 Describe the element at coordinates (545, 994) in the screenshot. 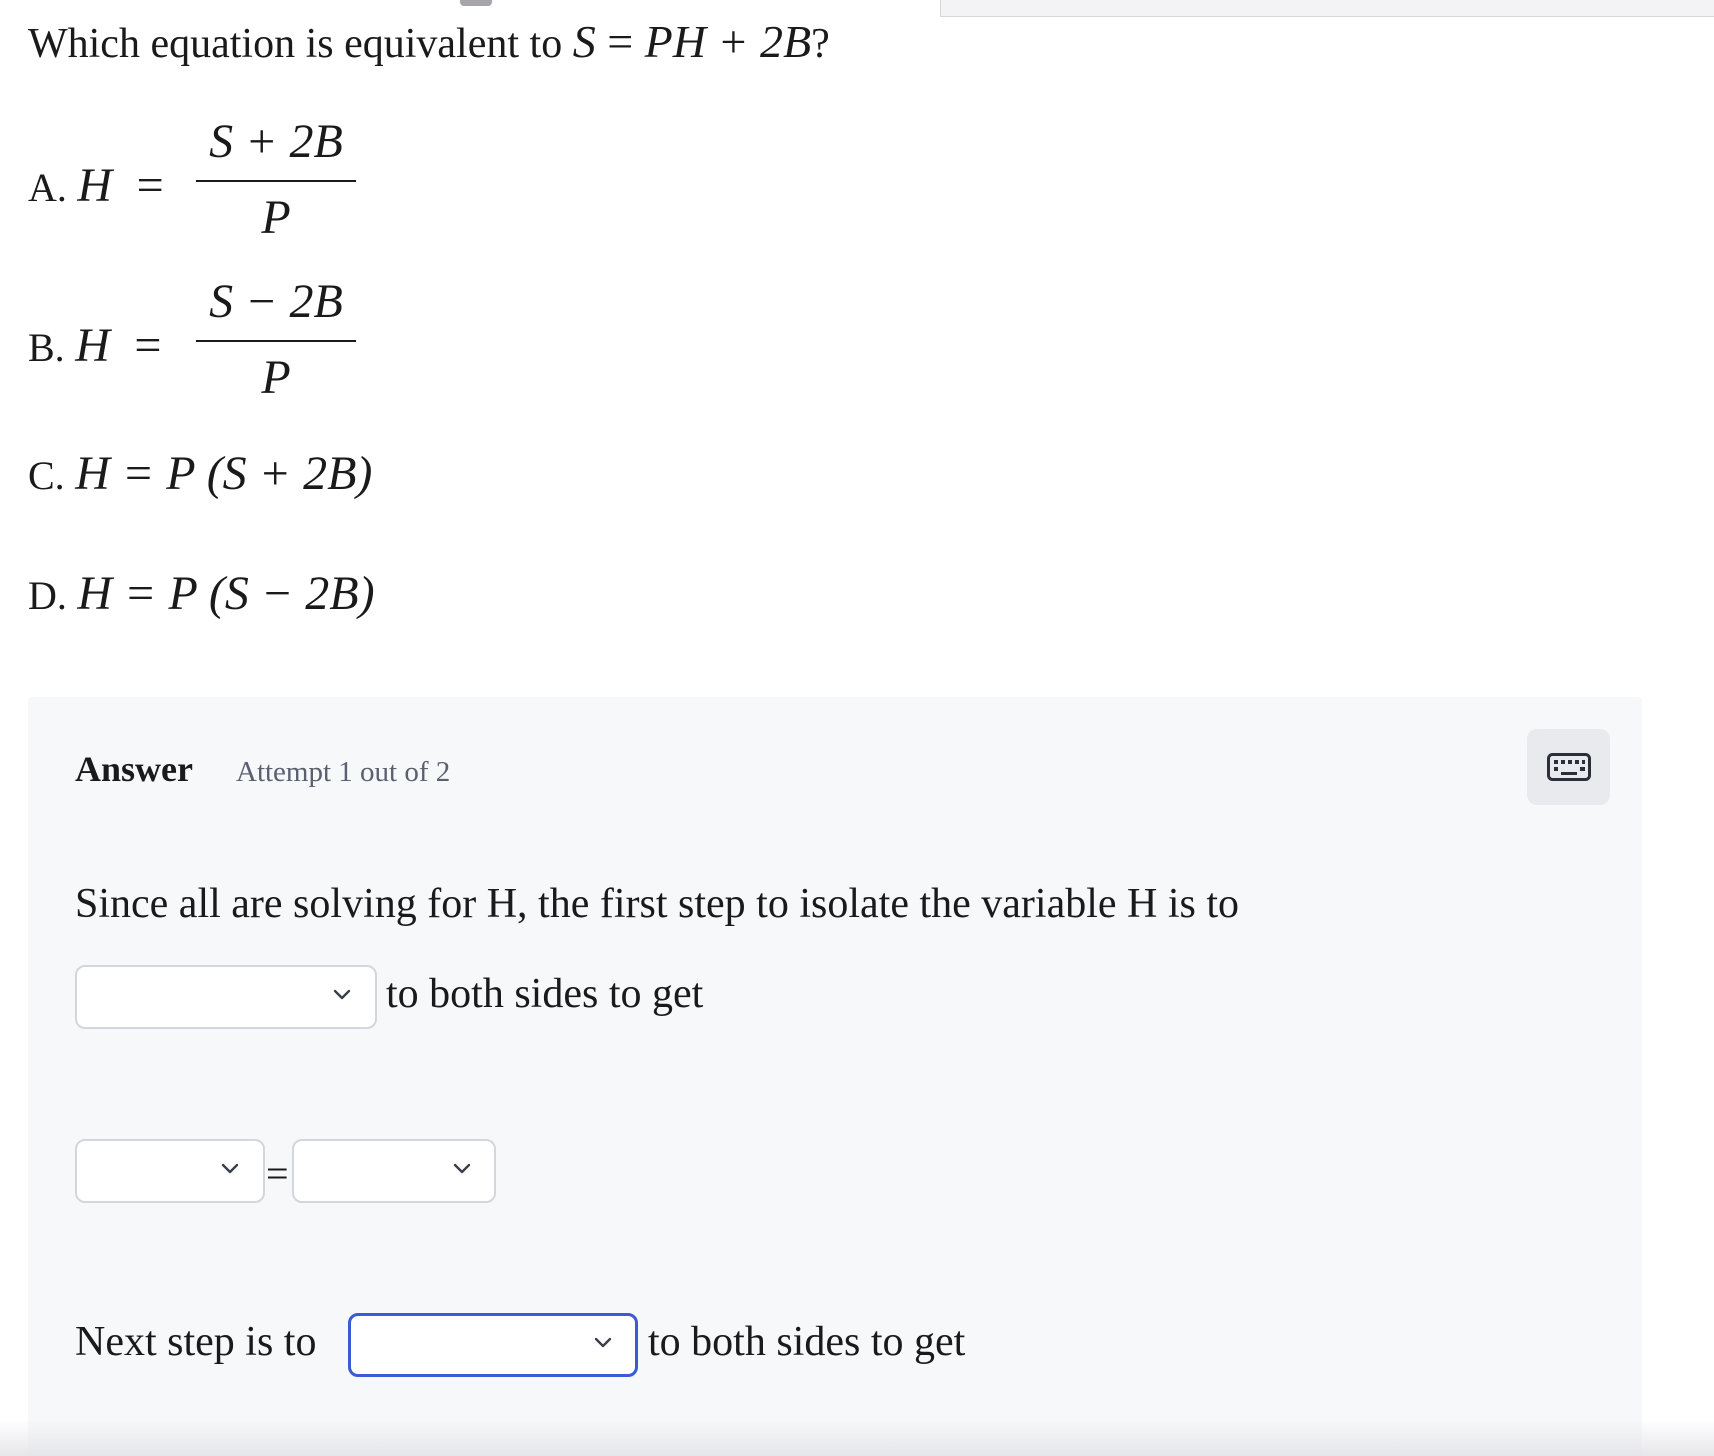

I see `step1-after-text: to both sides to get` at that location.